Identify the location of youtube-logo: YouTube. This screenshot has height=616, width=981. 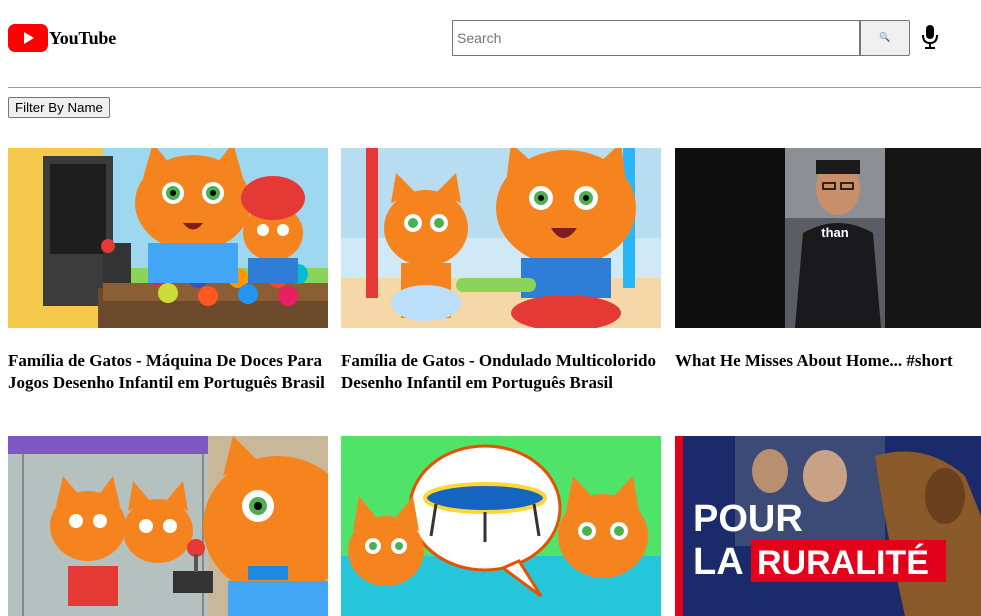
(62, 38).